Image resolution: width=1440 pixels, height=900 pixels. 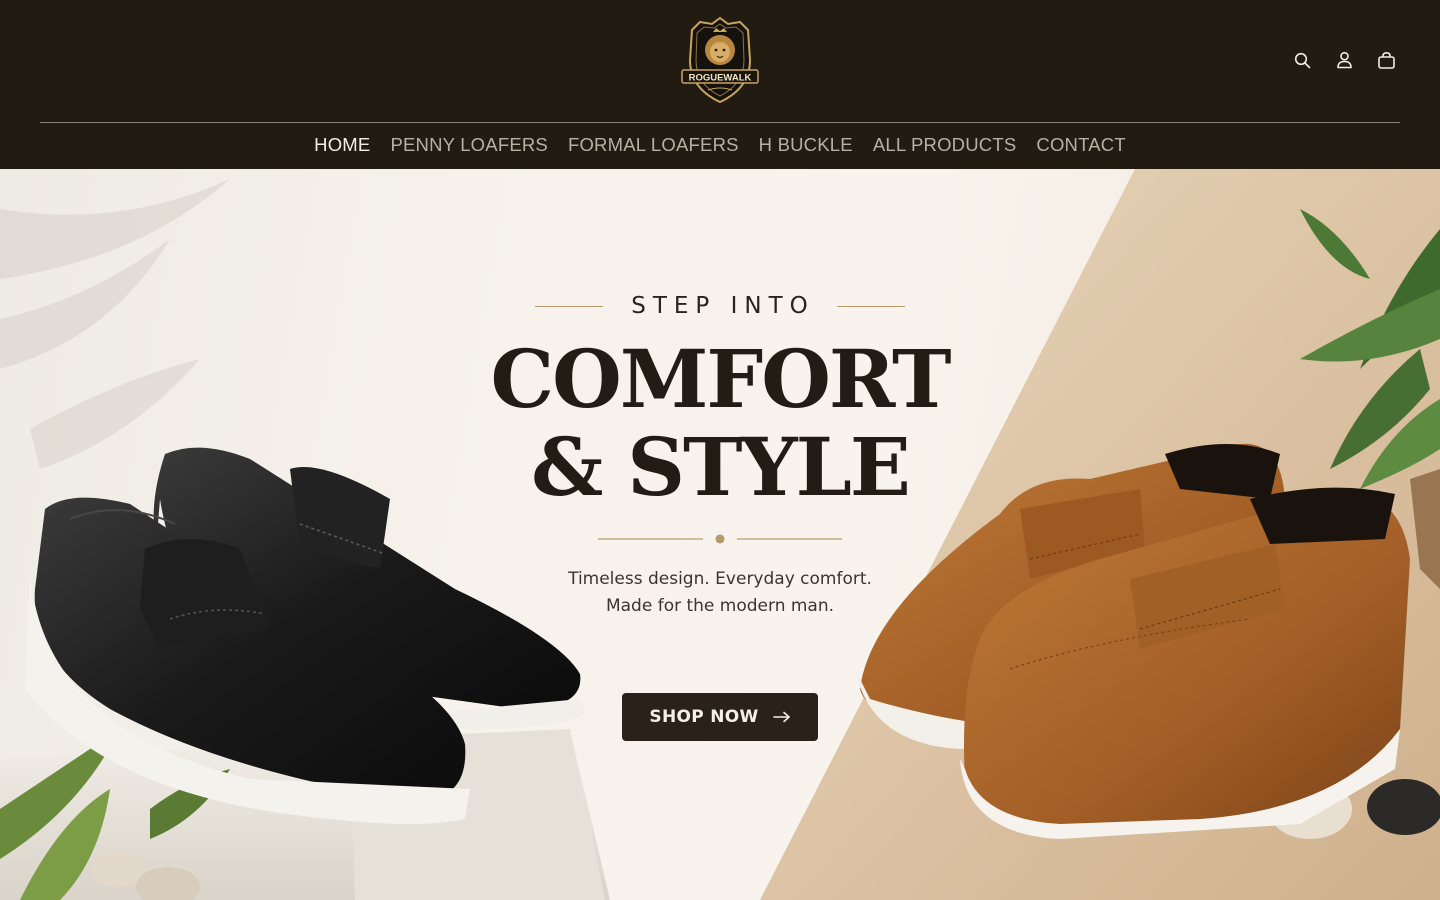 I want to click on header-actions, so click(x=1344, y=60).